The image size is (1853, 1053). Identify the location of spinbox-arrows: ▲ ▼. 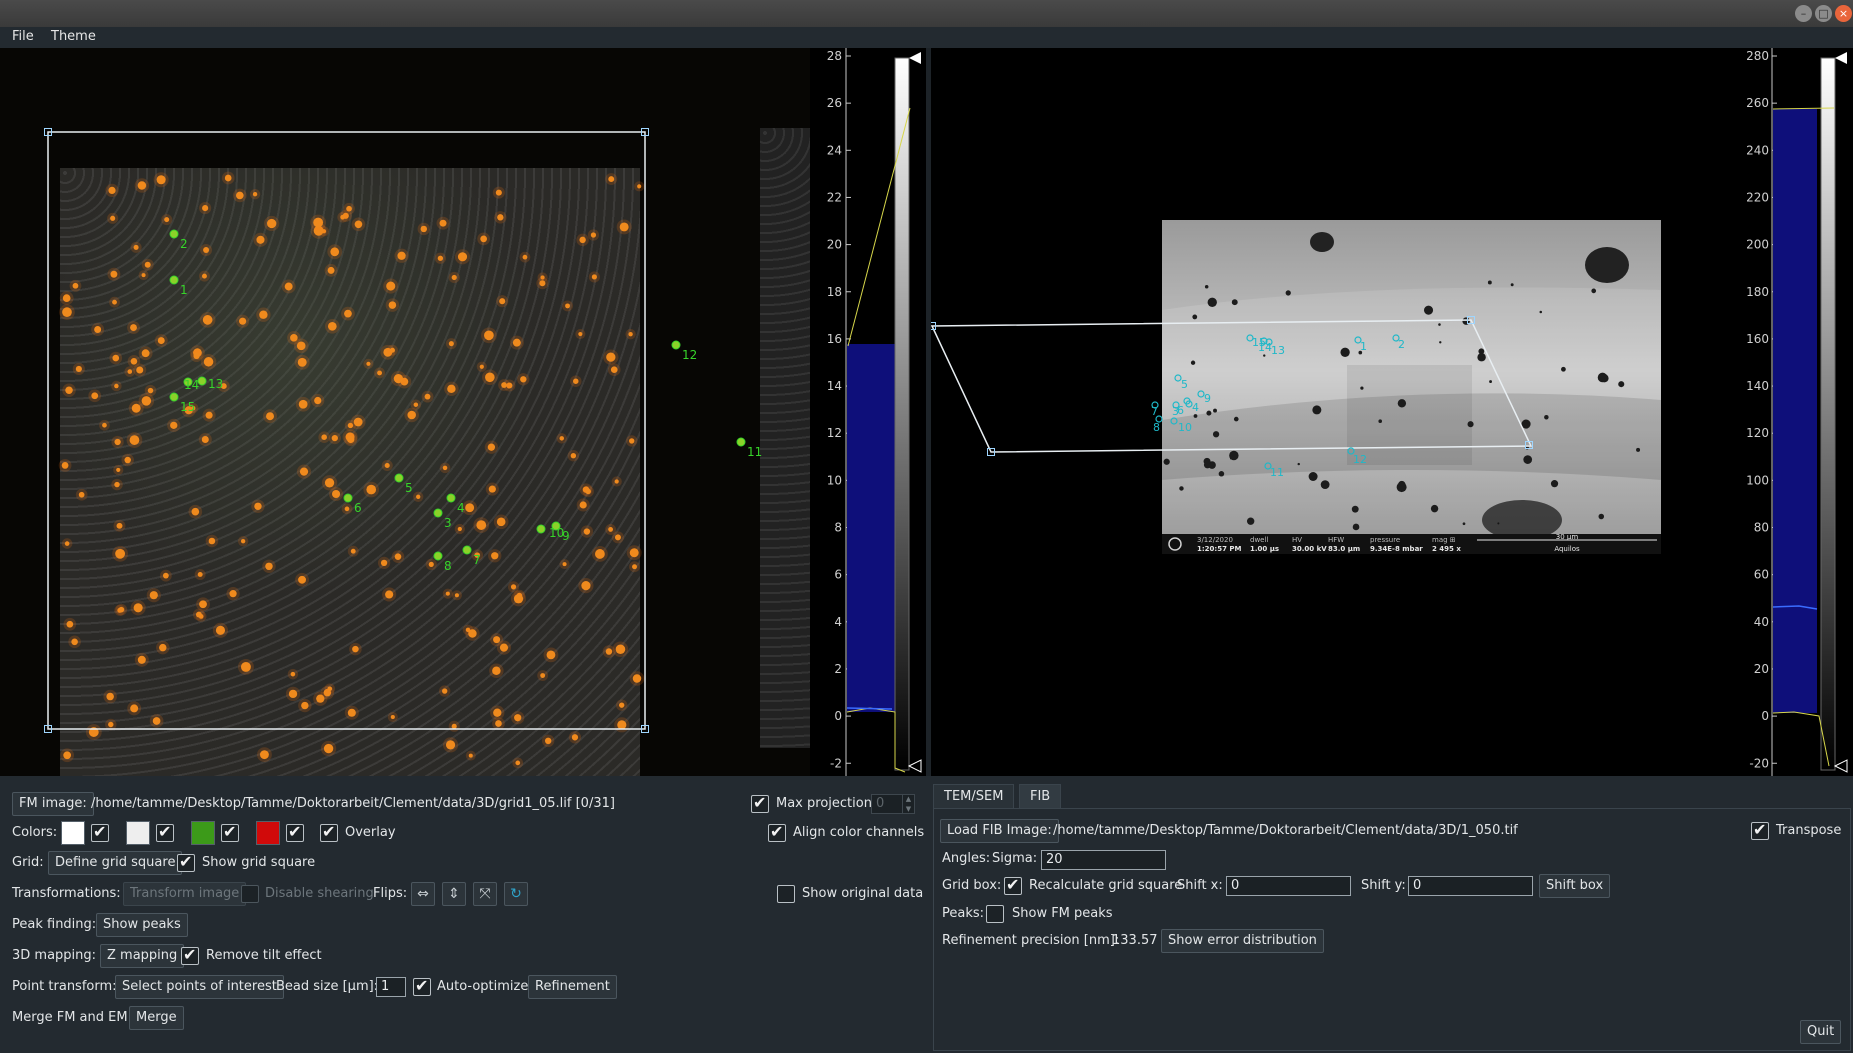
(908, 804).